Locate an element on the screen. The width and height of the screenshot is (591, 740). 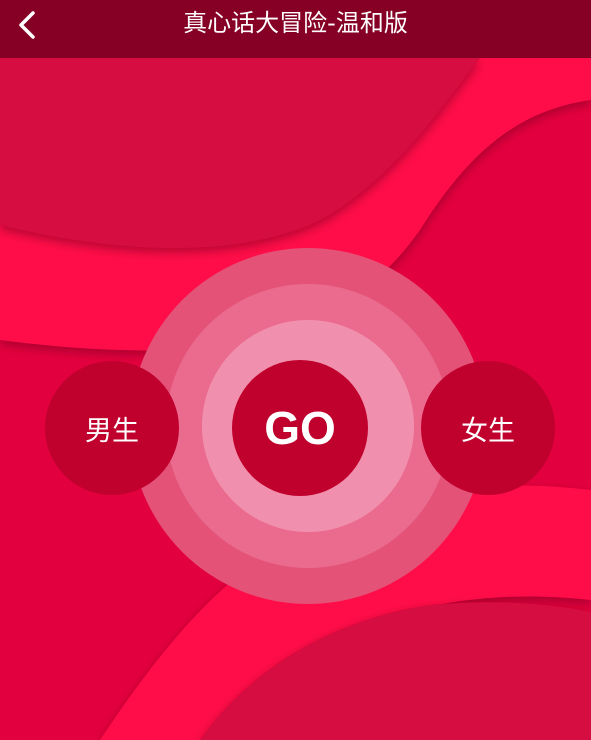
female-button-label: 女生 is located at coordinates (488, 431).